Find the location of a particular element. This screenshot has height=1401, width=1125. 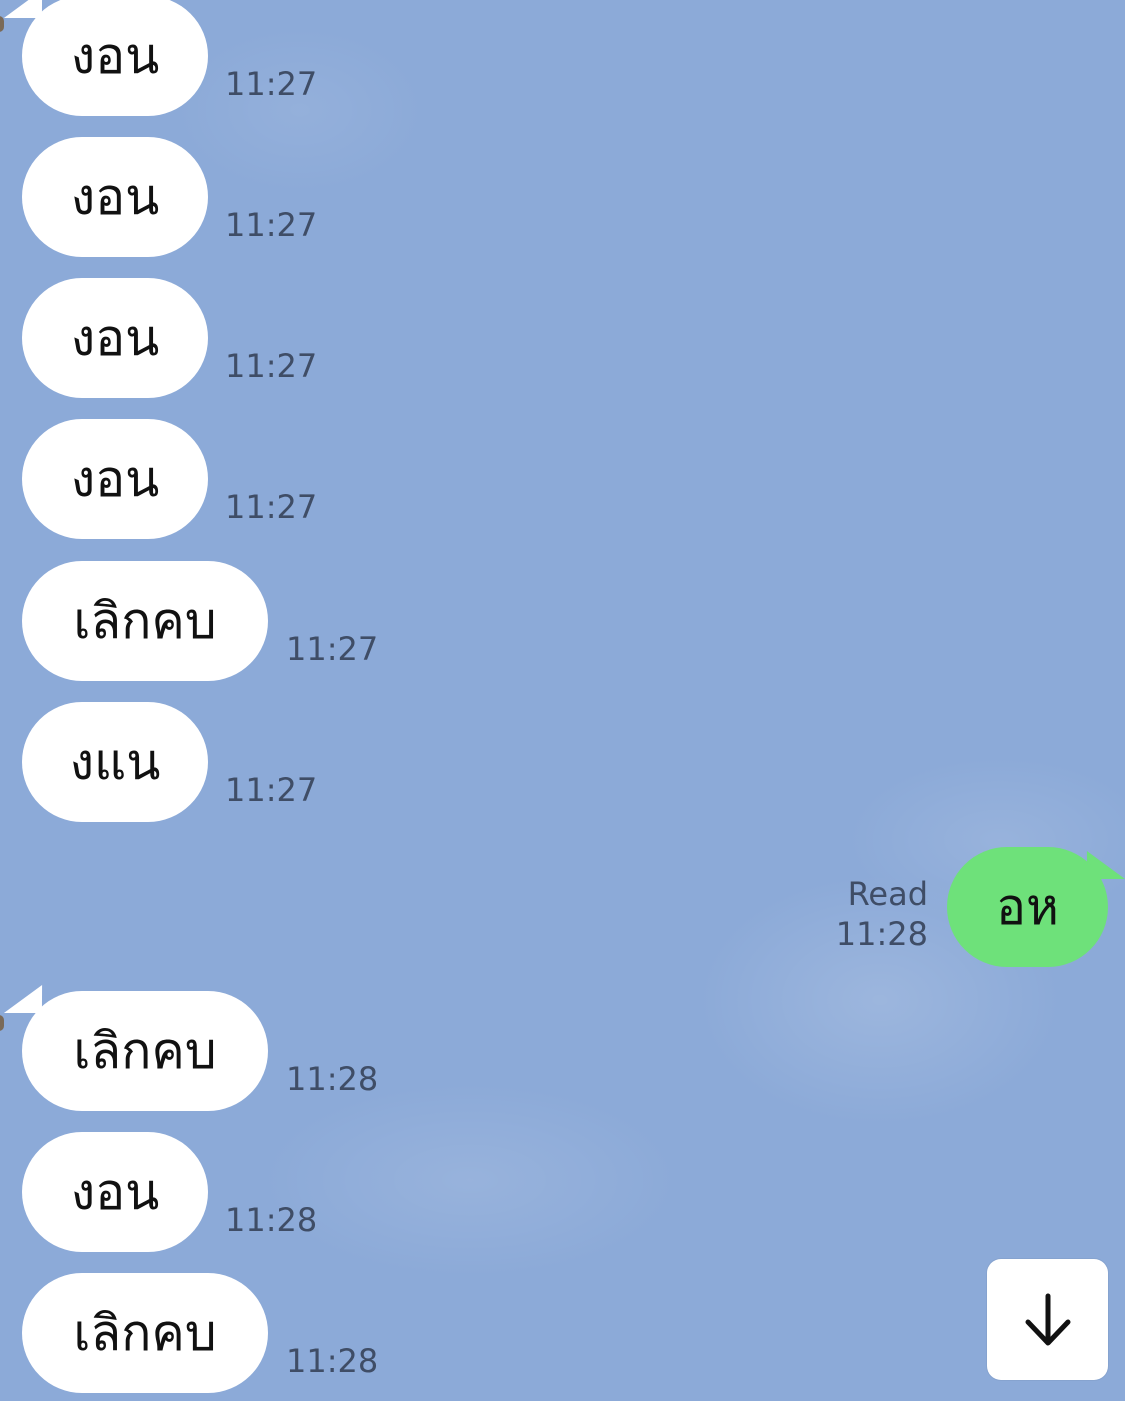

read-receipt: Read is located at coordinates (887, 894).